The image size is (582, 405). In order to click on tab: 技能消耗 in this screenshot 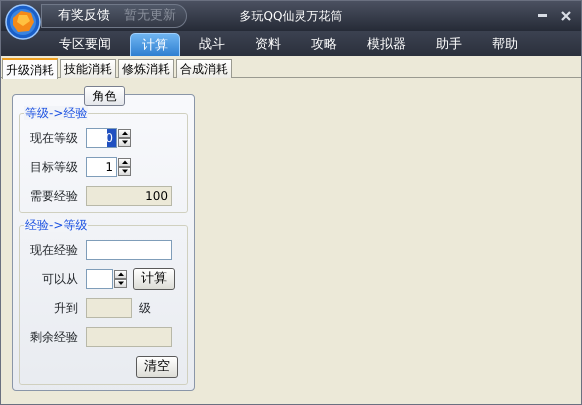, I will do `click(88, 68)`.